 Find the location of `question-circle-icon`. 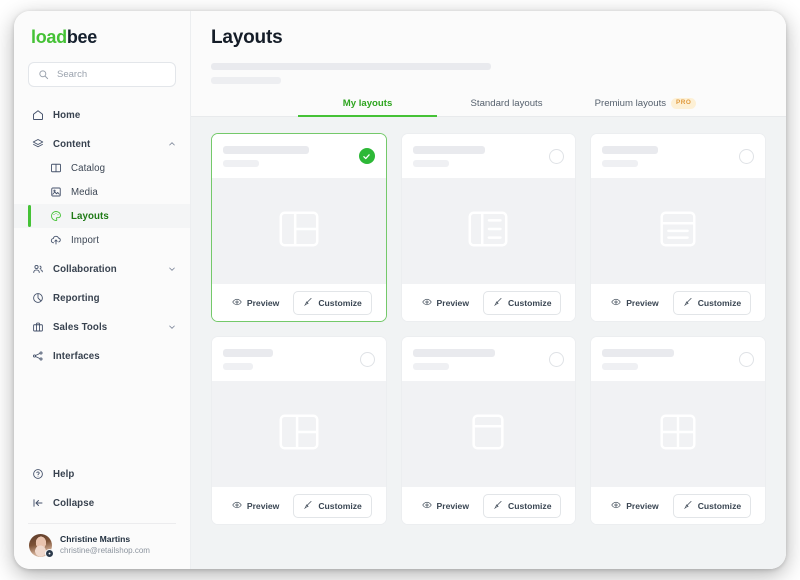

question-circle-icon is located at coordinates (37, 474).